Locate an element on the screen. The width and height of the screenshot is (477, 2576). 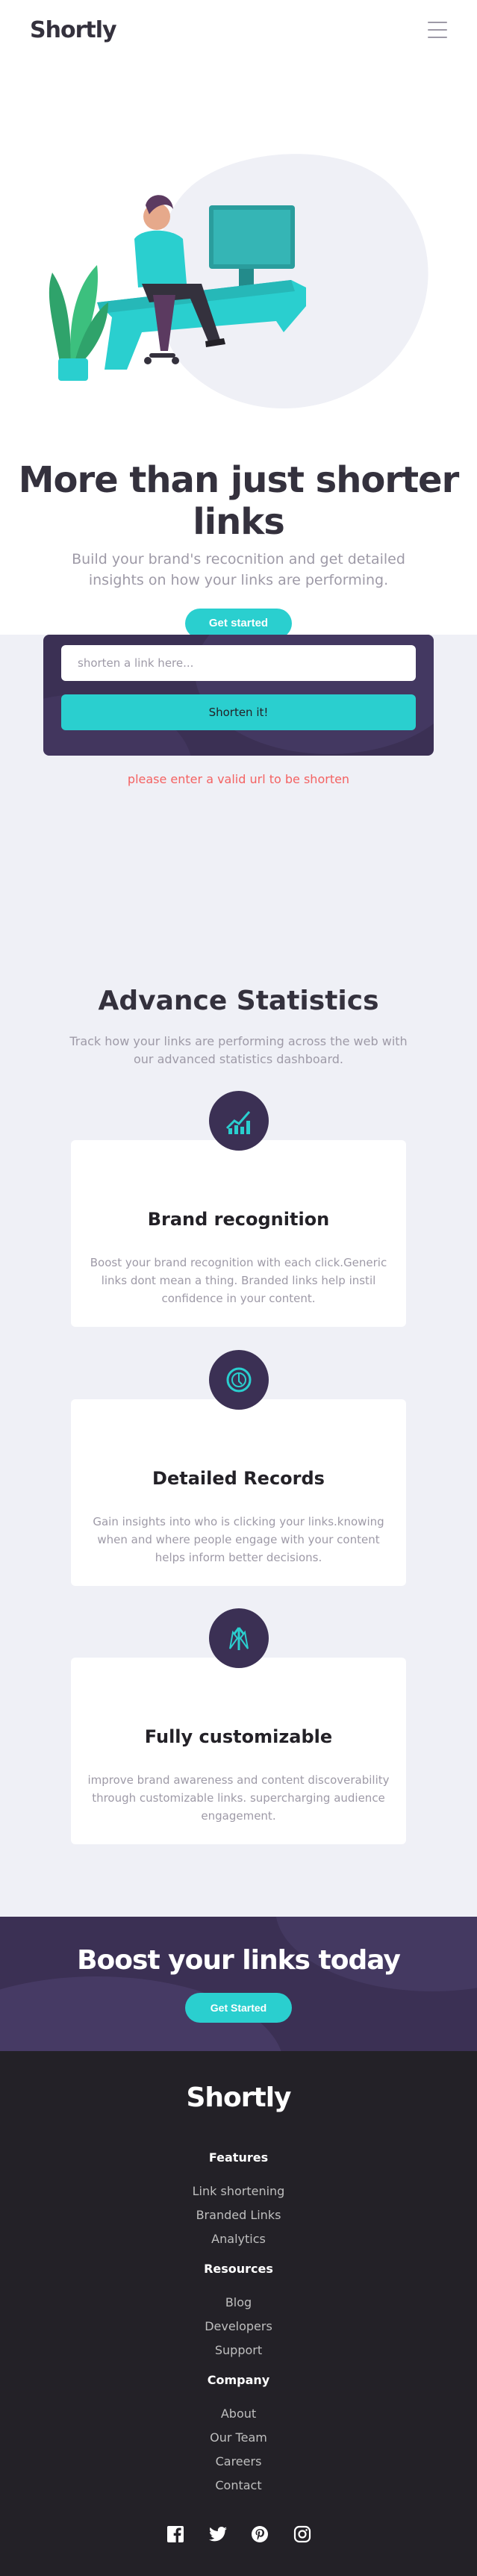
fully-customizable-icon is located at coordinates (239, 1638).